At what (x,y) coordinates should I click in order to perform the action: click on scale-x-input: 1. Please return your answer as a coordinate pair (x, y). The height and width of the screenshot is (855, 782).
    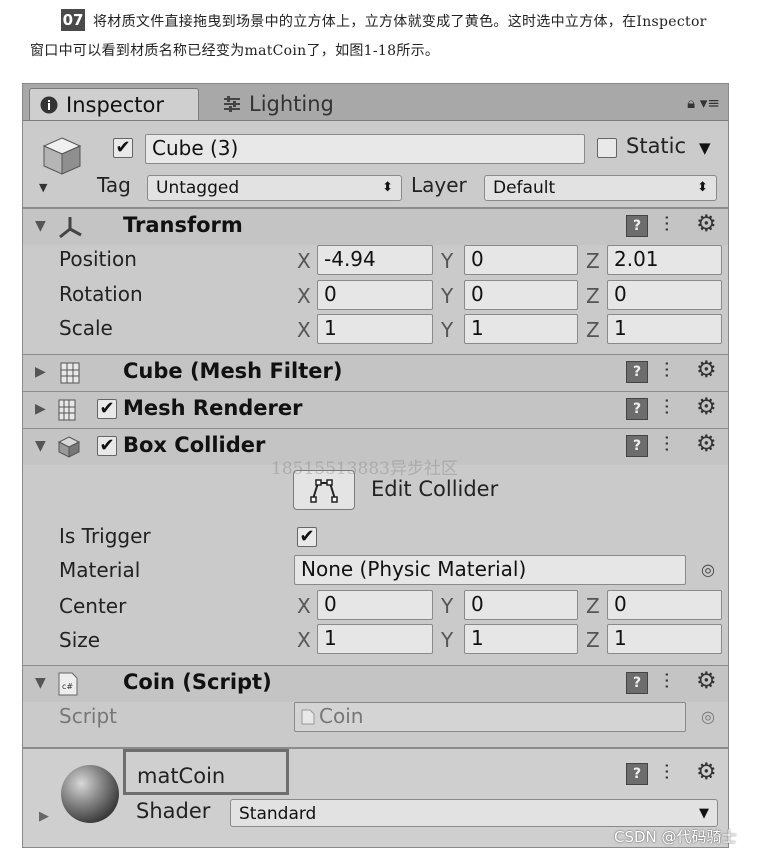
    Looking at the image, I should click on (375, 329).